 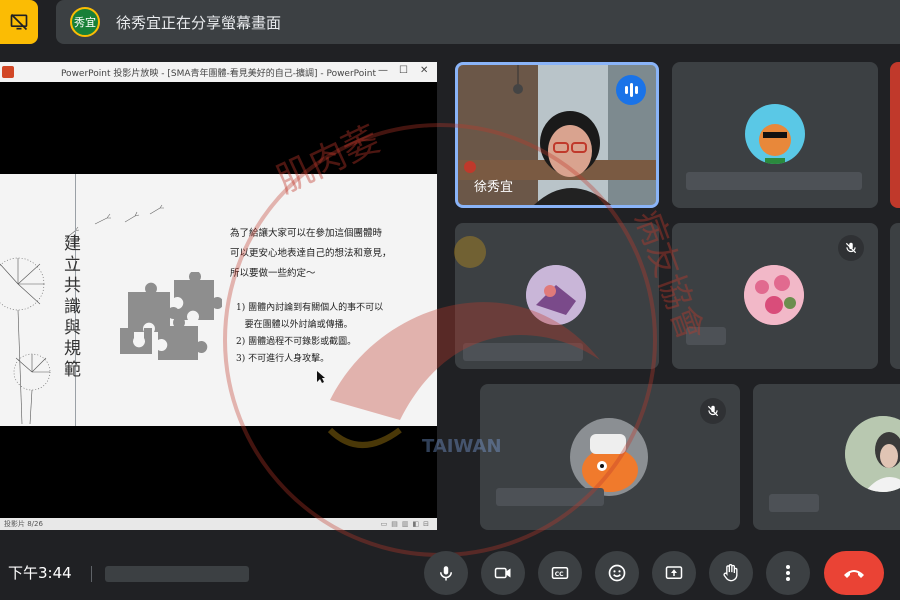 I want to click on rule-line: 3) 不可進行人身攻擊。, so click(x=283, y=359).